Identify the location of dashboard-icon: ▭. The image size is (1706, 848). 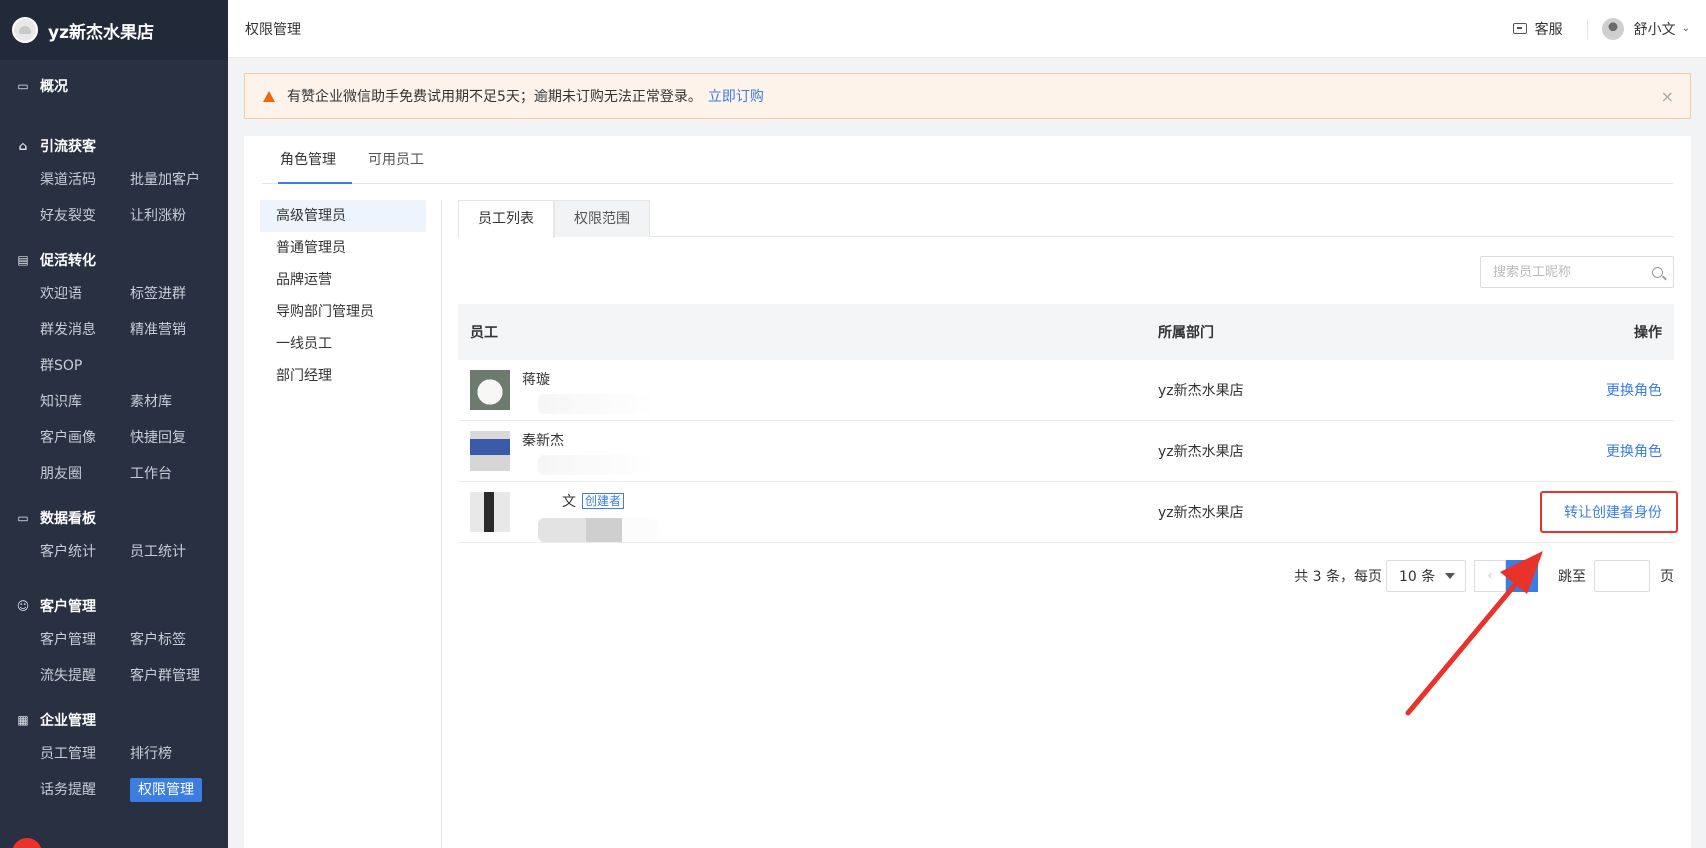
(23, 518).